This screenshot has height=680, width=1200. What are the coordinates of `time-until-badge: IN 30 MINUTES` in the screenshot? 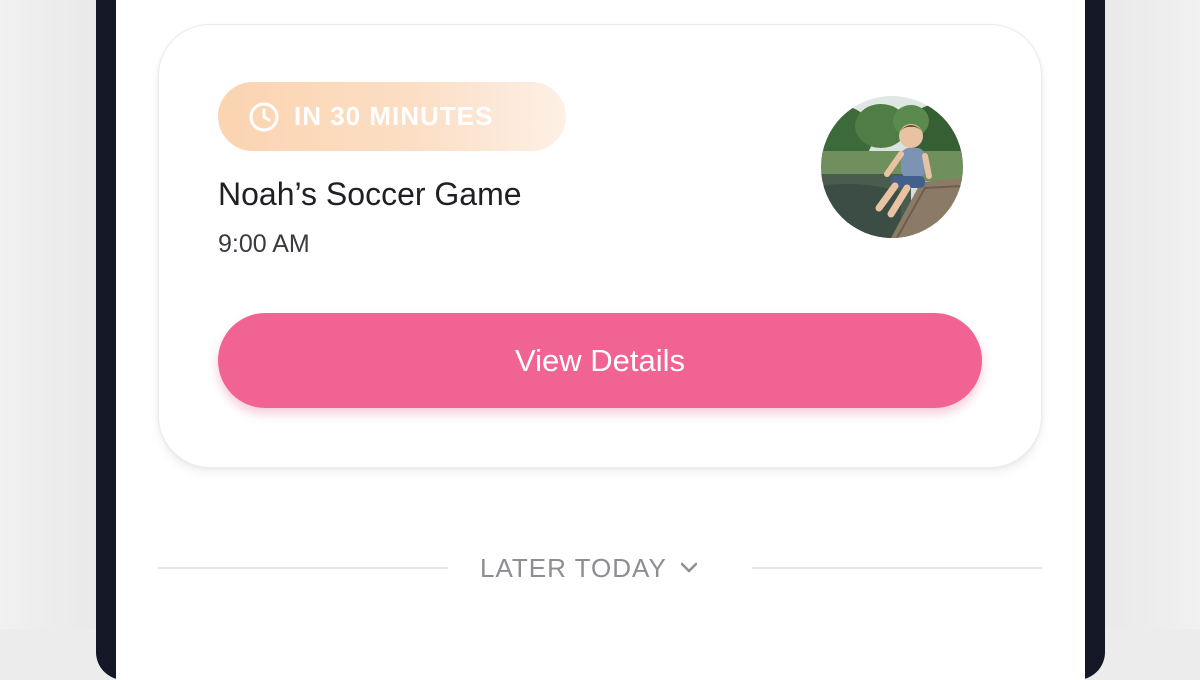 It's located at (392, 116).